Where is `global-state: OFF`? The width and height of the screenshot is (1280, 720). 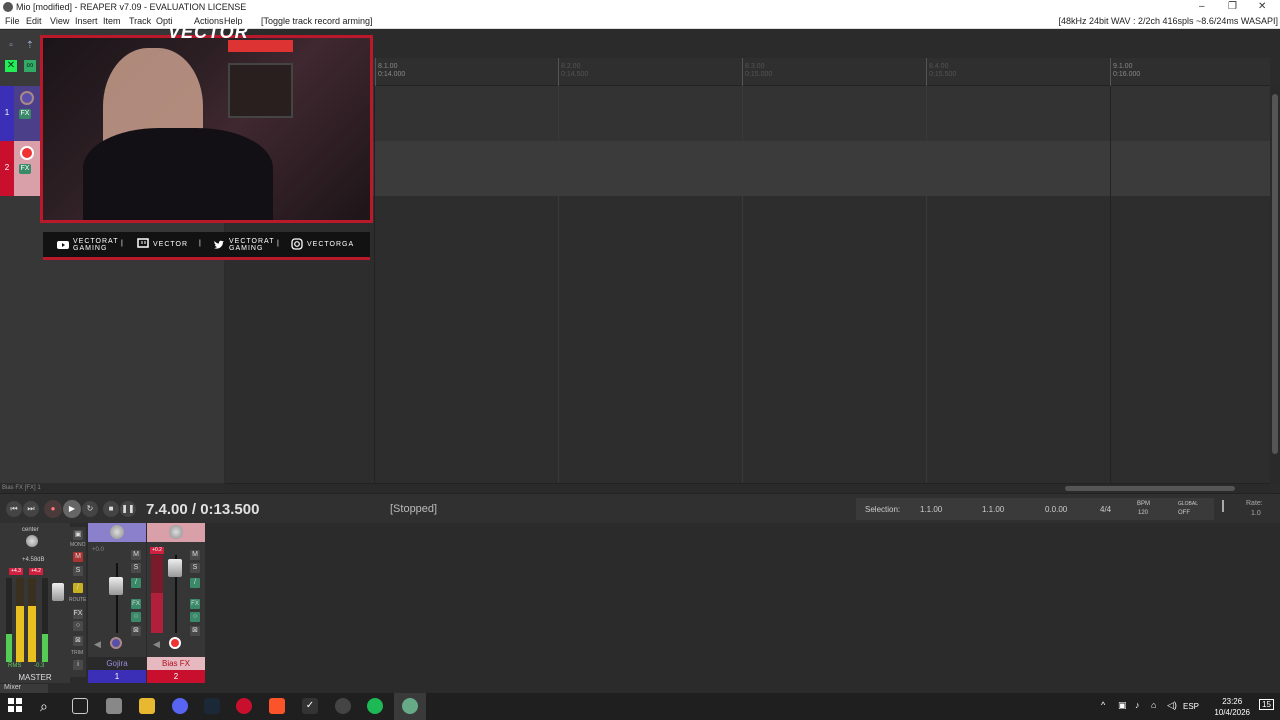
global-state: OFF is located at coordinates (1184, 513).